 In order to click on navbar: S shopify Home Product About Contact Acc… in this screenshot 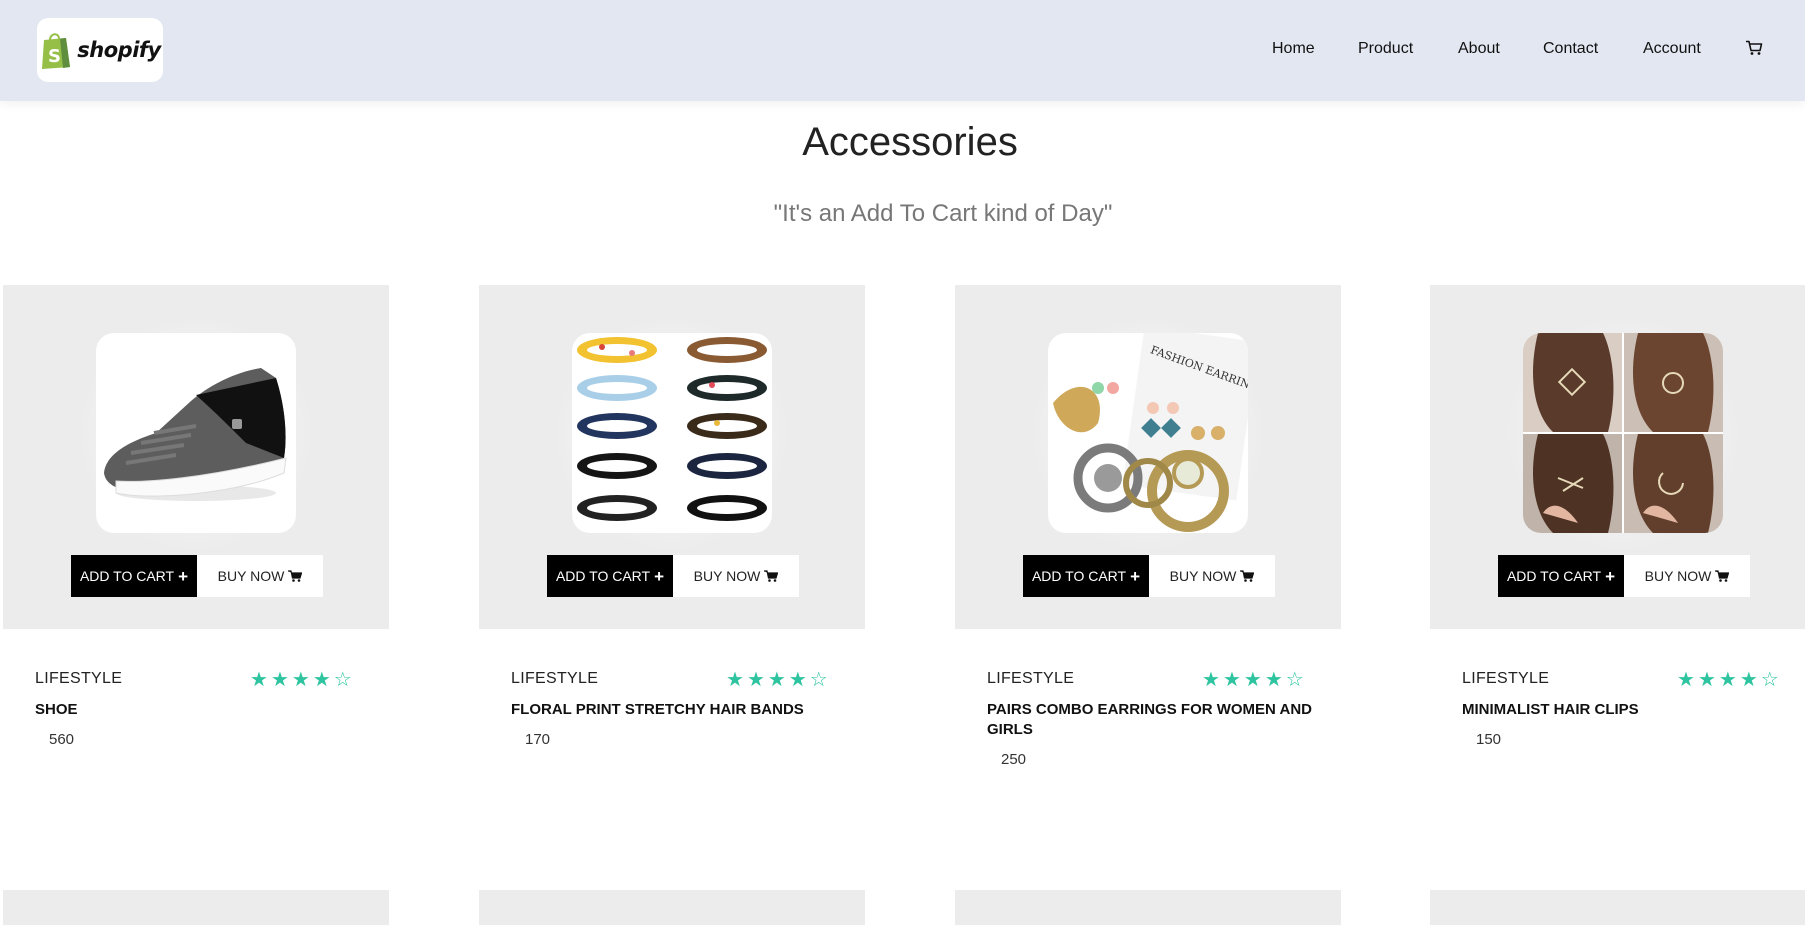, I will do `click(902, 50)`.